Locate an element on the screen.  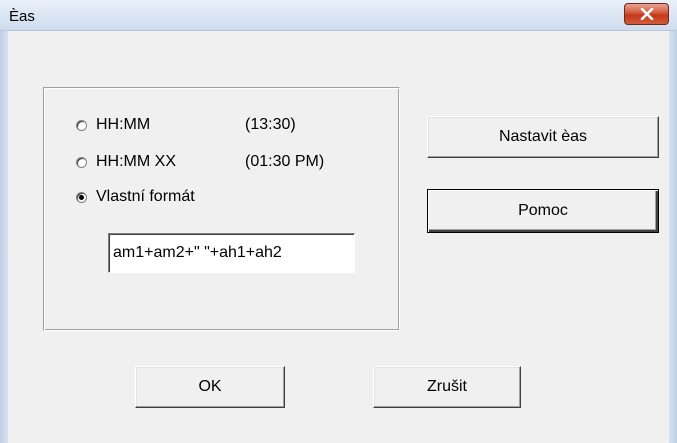
set-time-button: Nastavit èas is located at coordinates (543, 137).